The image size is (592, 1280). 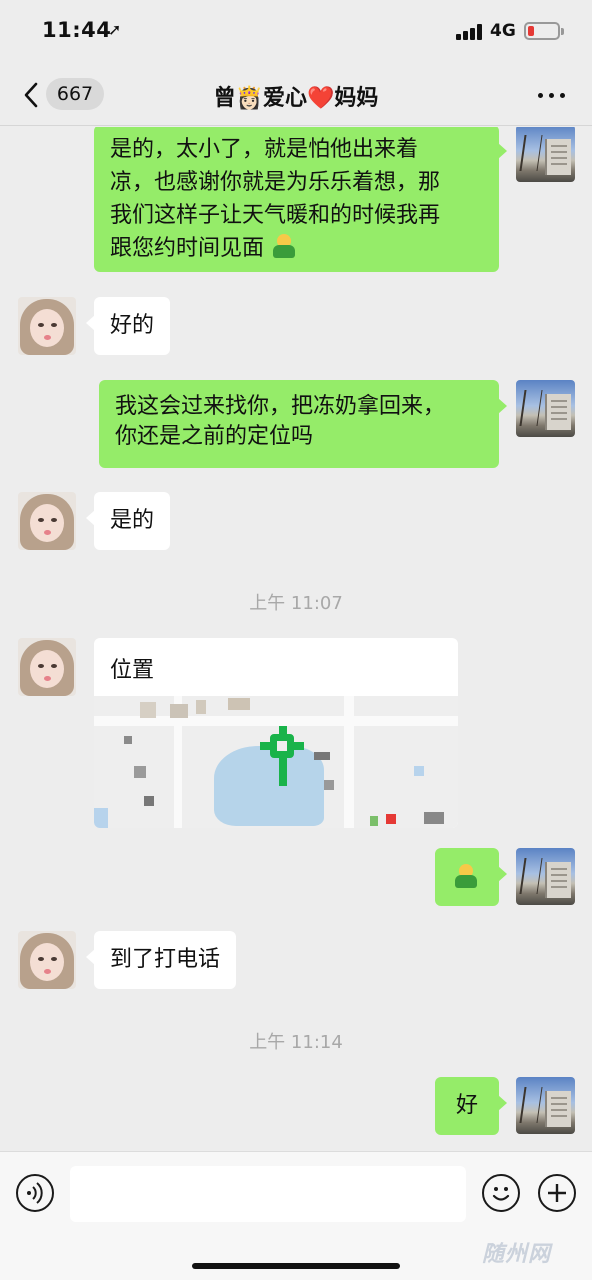 What do you see at coordinates (275, 182) in the screenshot?
I see `message-line: 凉，也感谢你就是为乐乐着想，那` at bounding box center [275, 182].